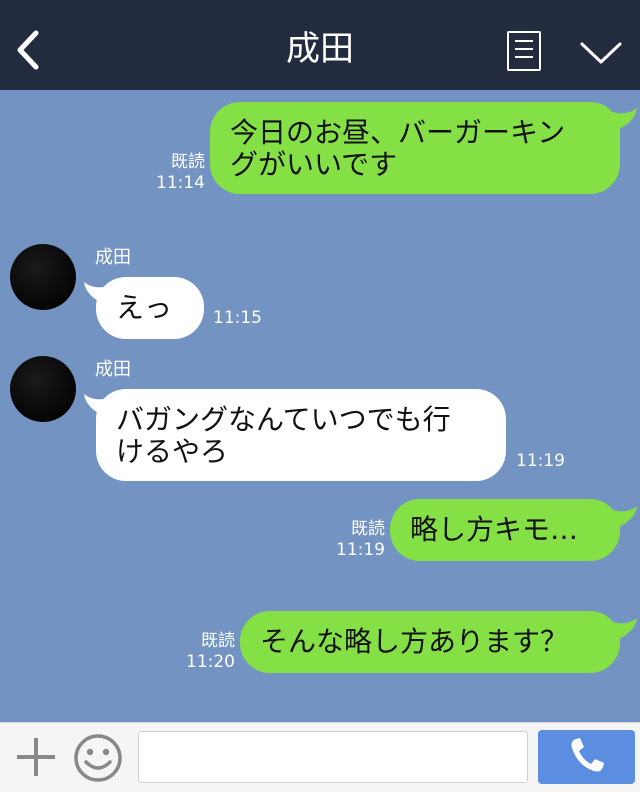 This screenshot has width=640, height=792. I want to click on call-button, so click(586, 757).